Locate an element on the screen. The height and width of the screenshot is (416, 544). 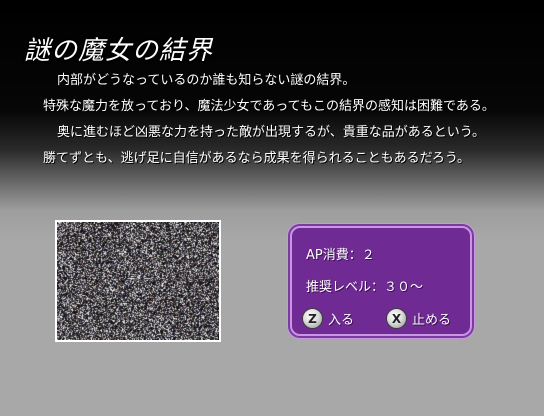
z-key-icon: Z is located at coordinates (312, 318).